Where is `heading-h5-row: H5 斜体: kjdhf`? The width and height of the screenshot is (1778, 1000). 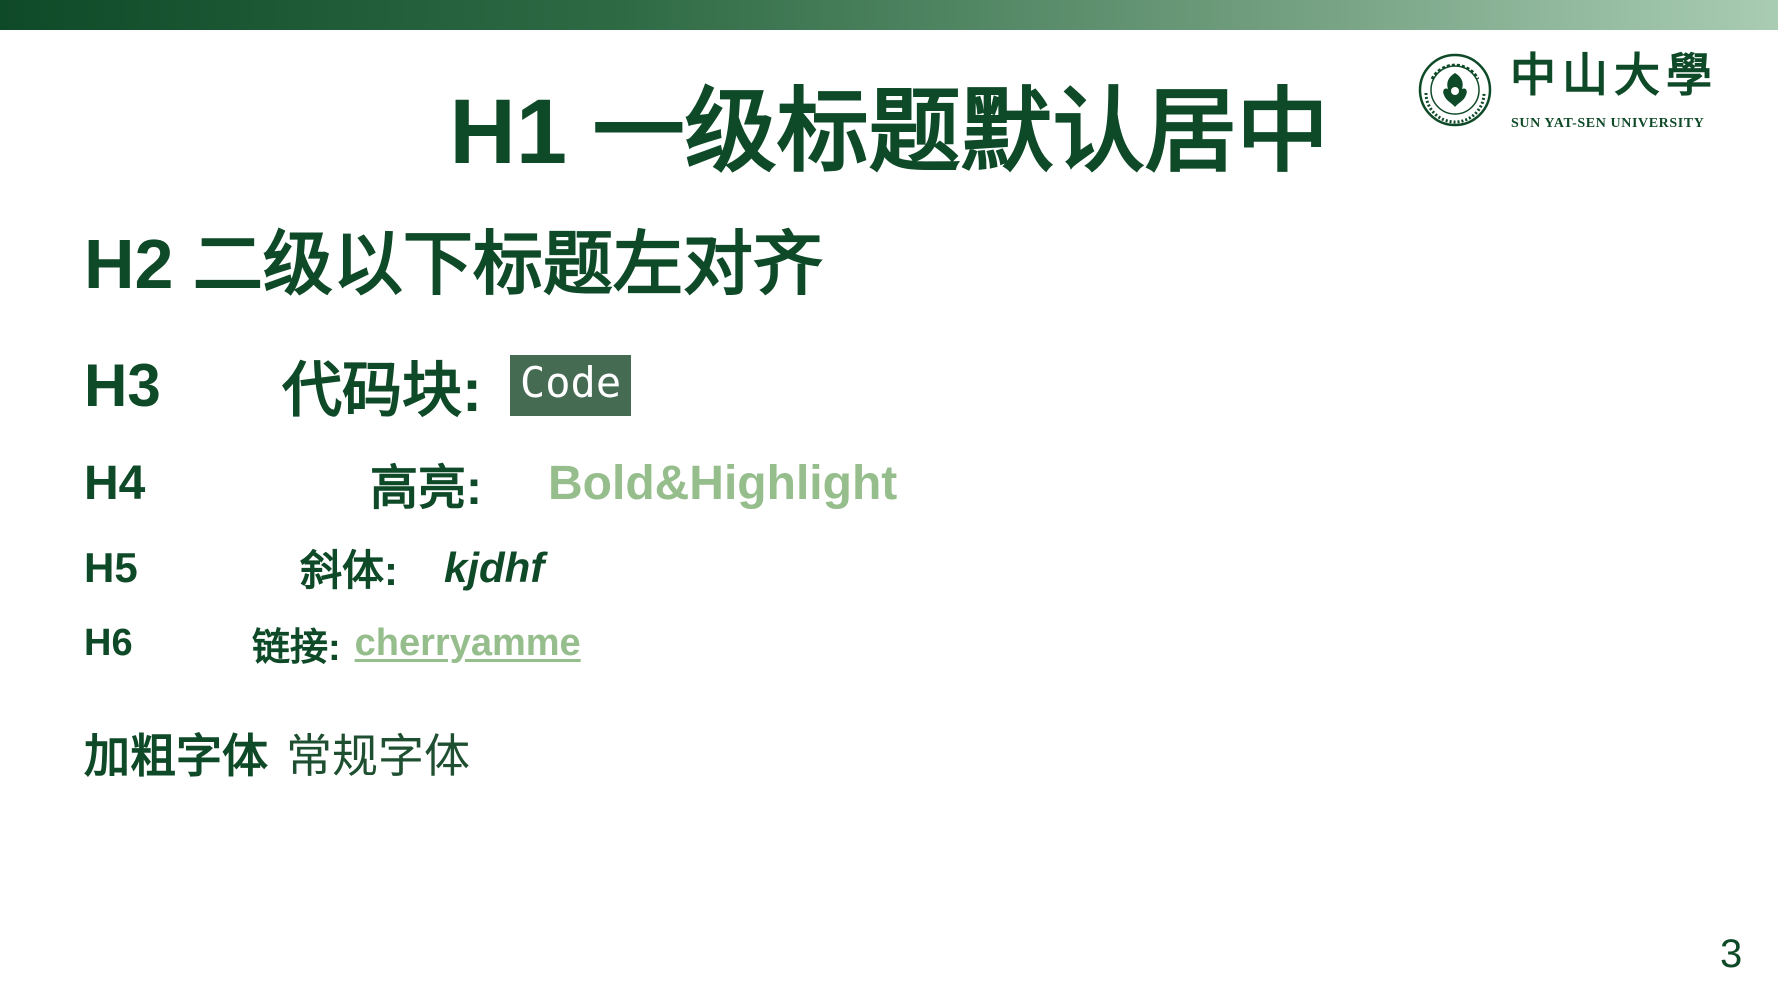 heading-h5-row: H5 斜体: kjdhf is located at coordinates (314, 567).